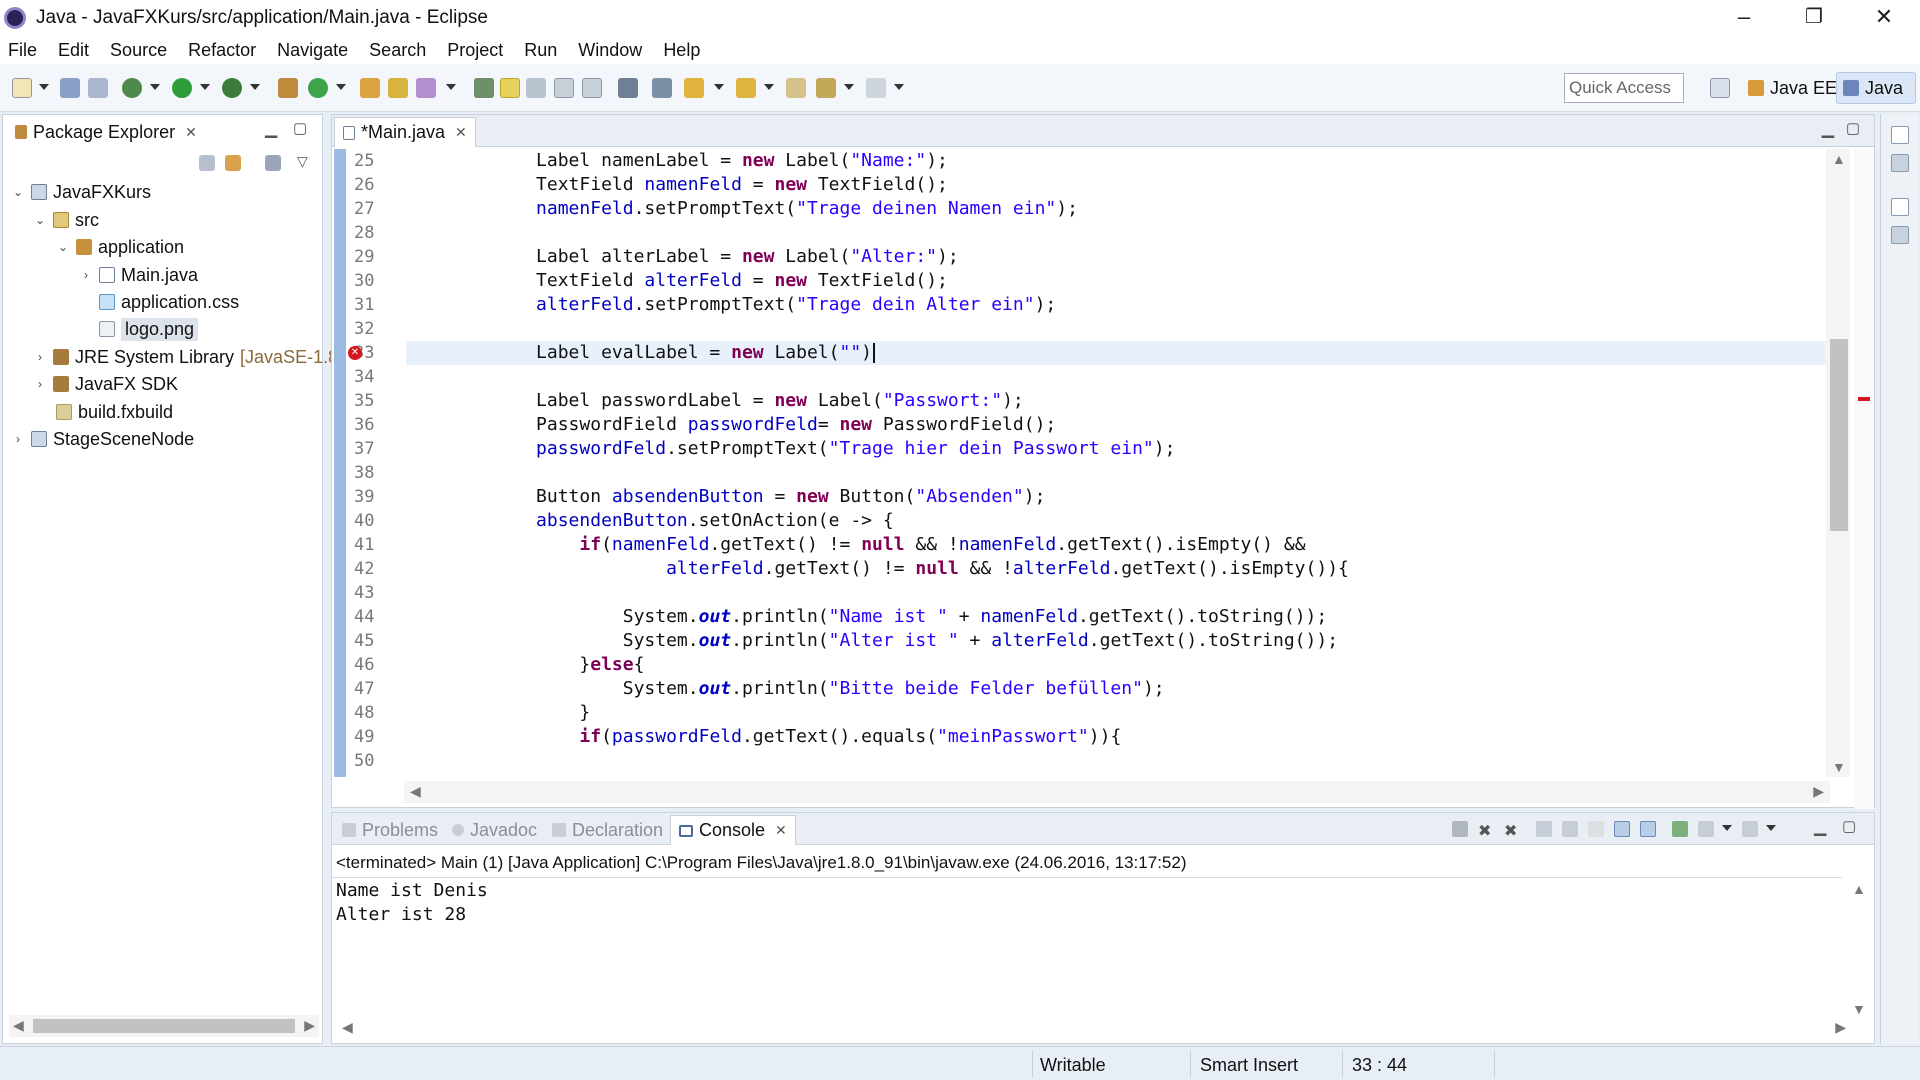  I want to click on annotation-ruler, so click(340, 463).